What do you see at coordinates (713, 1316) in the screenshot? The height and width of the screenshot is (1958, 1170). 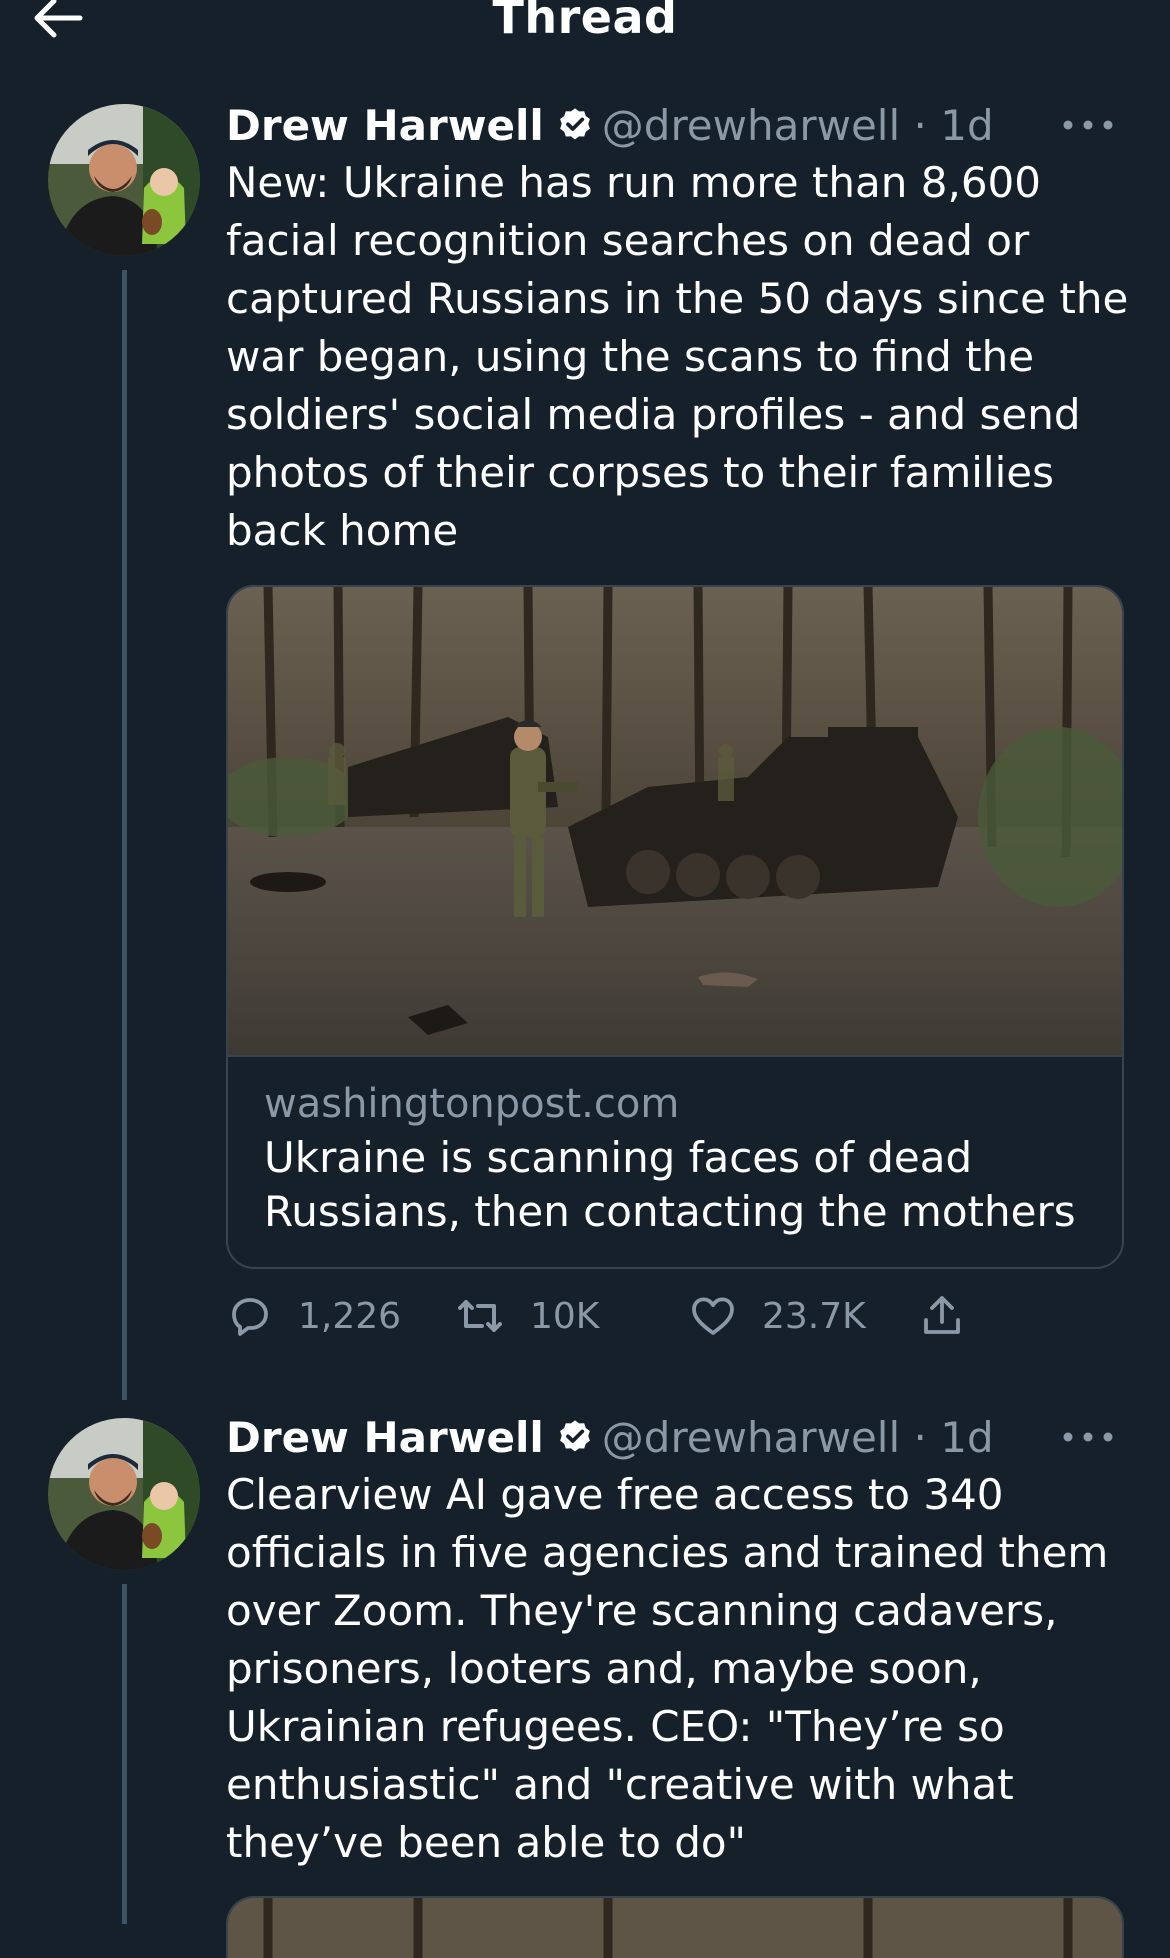 I see `heart-icon` at bounding box center [713, 1316].